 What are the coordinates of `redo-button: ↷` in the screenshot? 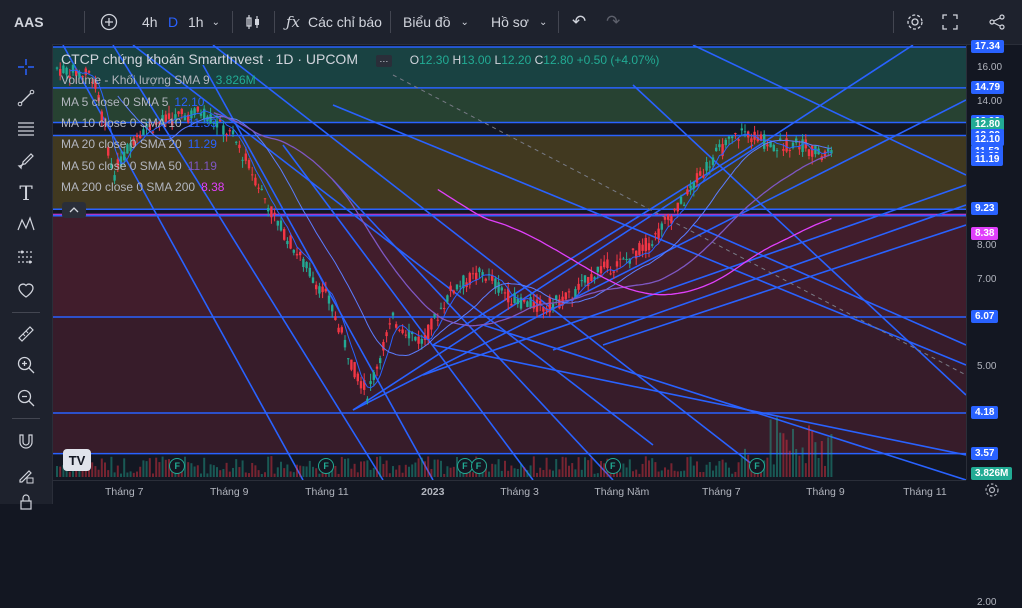 It's located at (613, 22).